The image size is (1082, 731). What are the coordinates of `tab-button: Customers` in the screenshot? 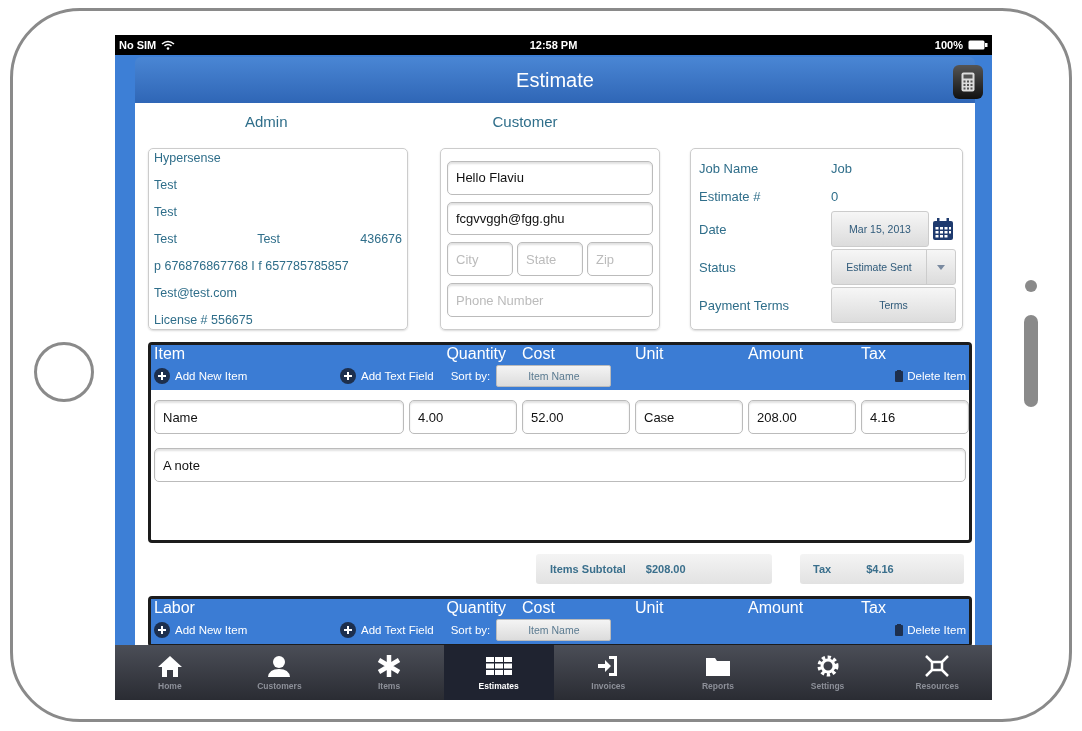 It's located at (279, 672).